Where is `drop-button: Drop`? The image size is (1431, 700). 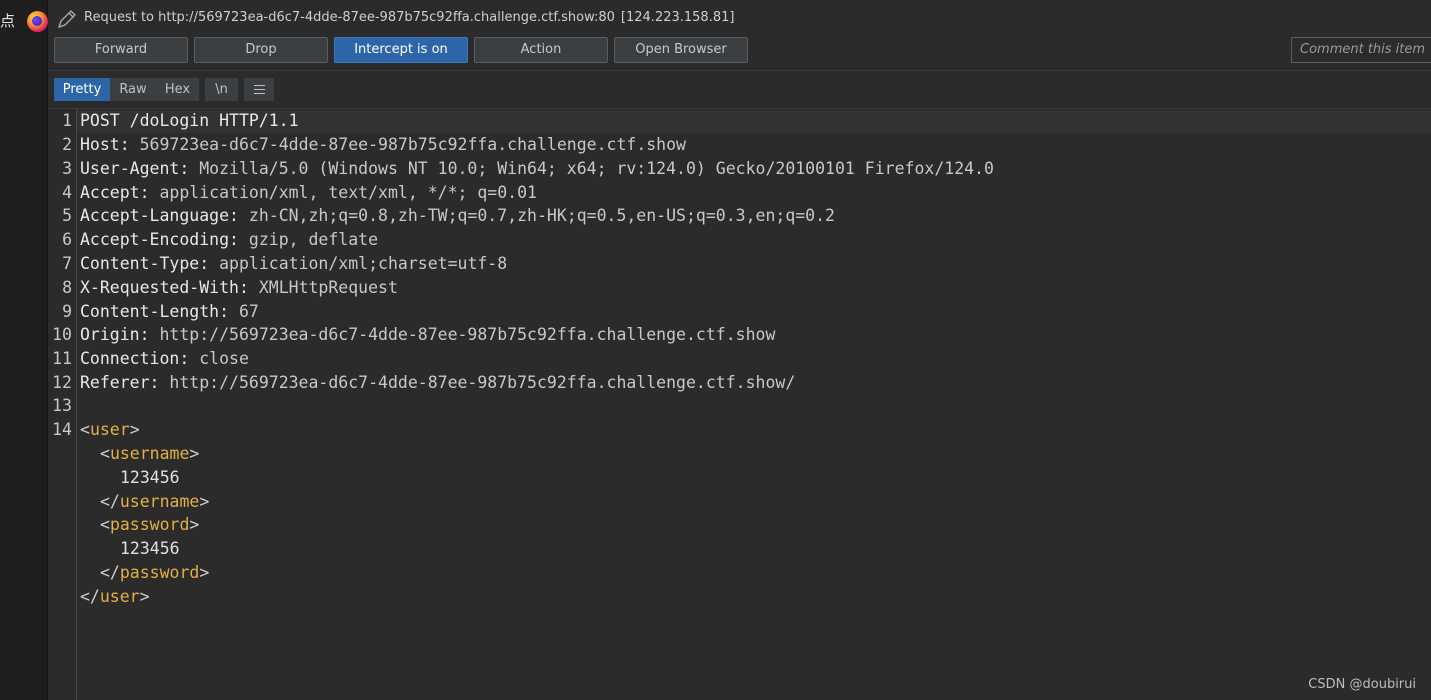
drop-button: Drop is located at coordinates (261, 50).